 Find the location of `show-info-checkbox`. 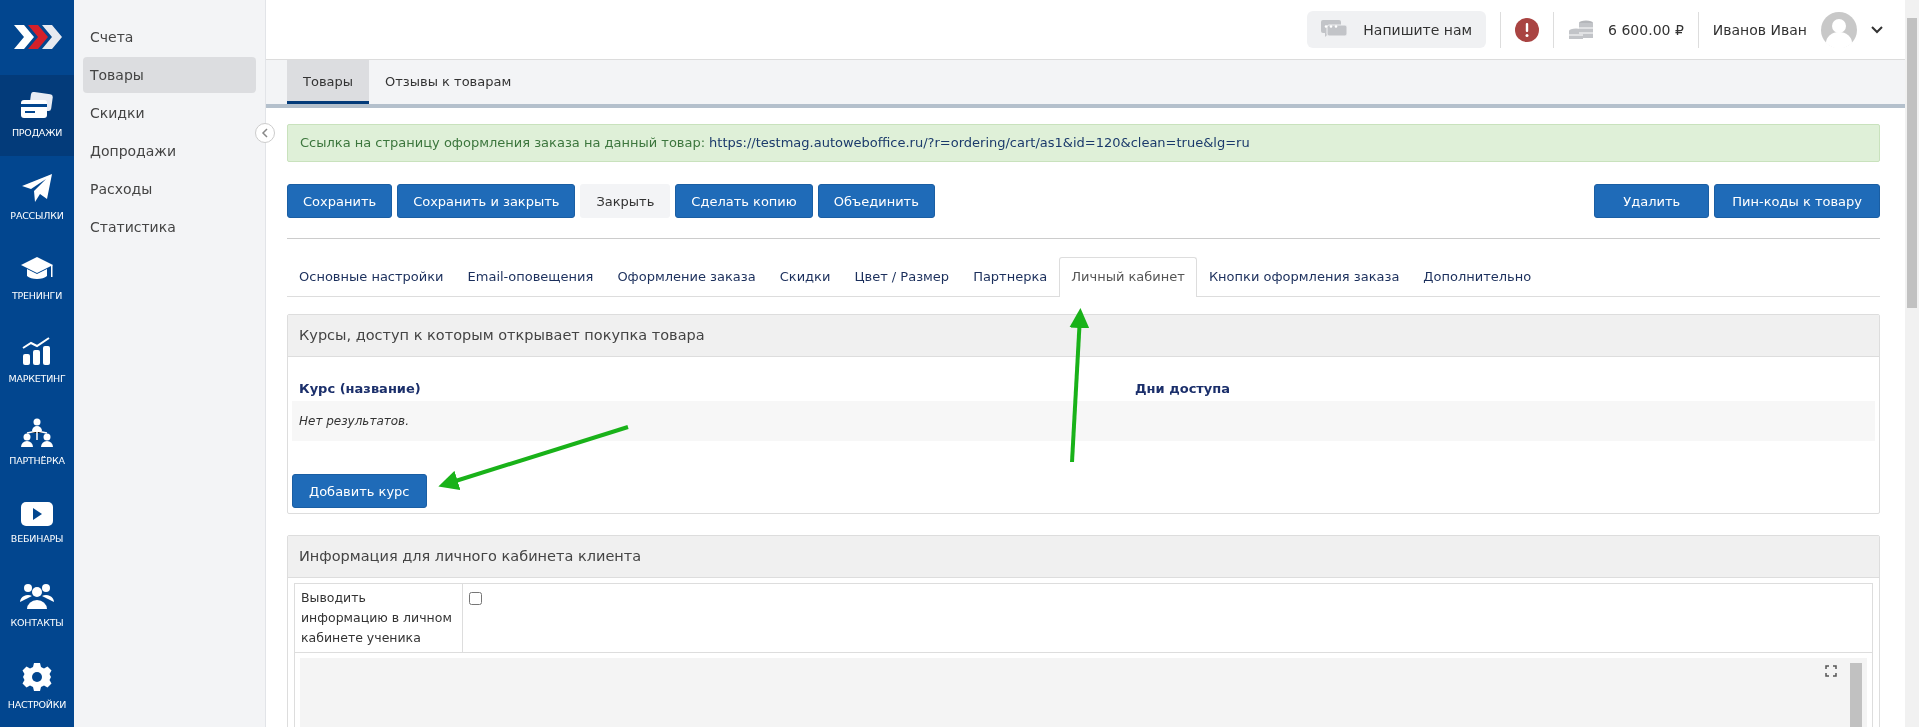

show-info-checkbox is located at coordinates (475, 598).